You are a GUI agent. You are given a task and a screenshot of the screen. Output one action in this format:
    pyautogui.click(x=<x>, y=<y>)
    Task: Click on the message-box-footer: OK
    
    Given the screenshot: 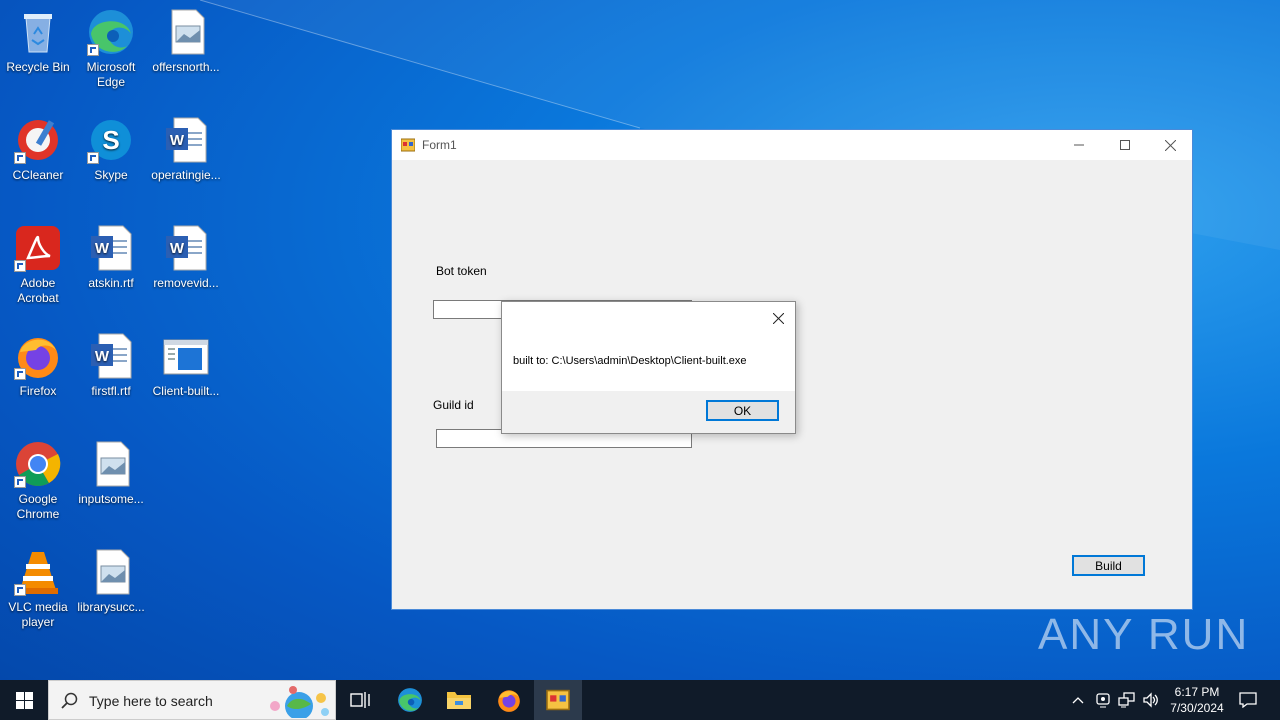 What is the action you would take?
    pyautogui.click(x=648, y=412)
    